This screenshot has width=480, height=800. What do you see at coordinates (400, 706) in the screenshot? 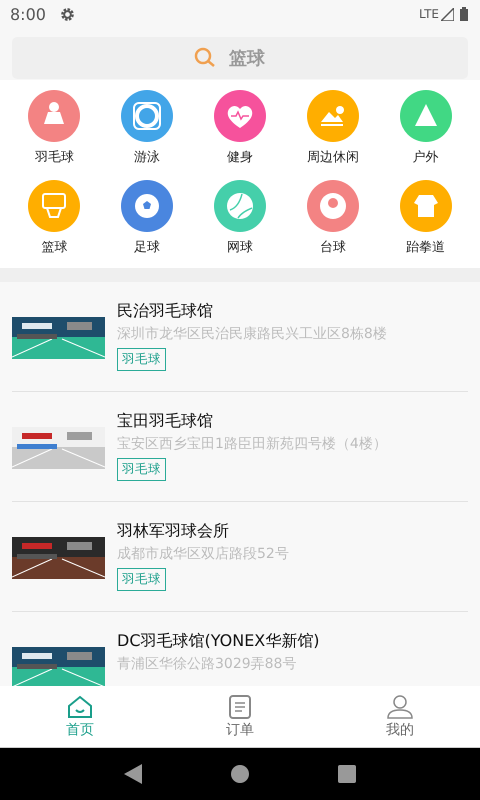
I see `person-icon` at bounding box center [400, 706].